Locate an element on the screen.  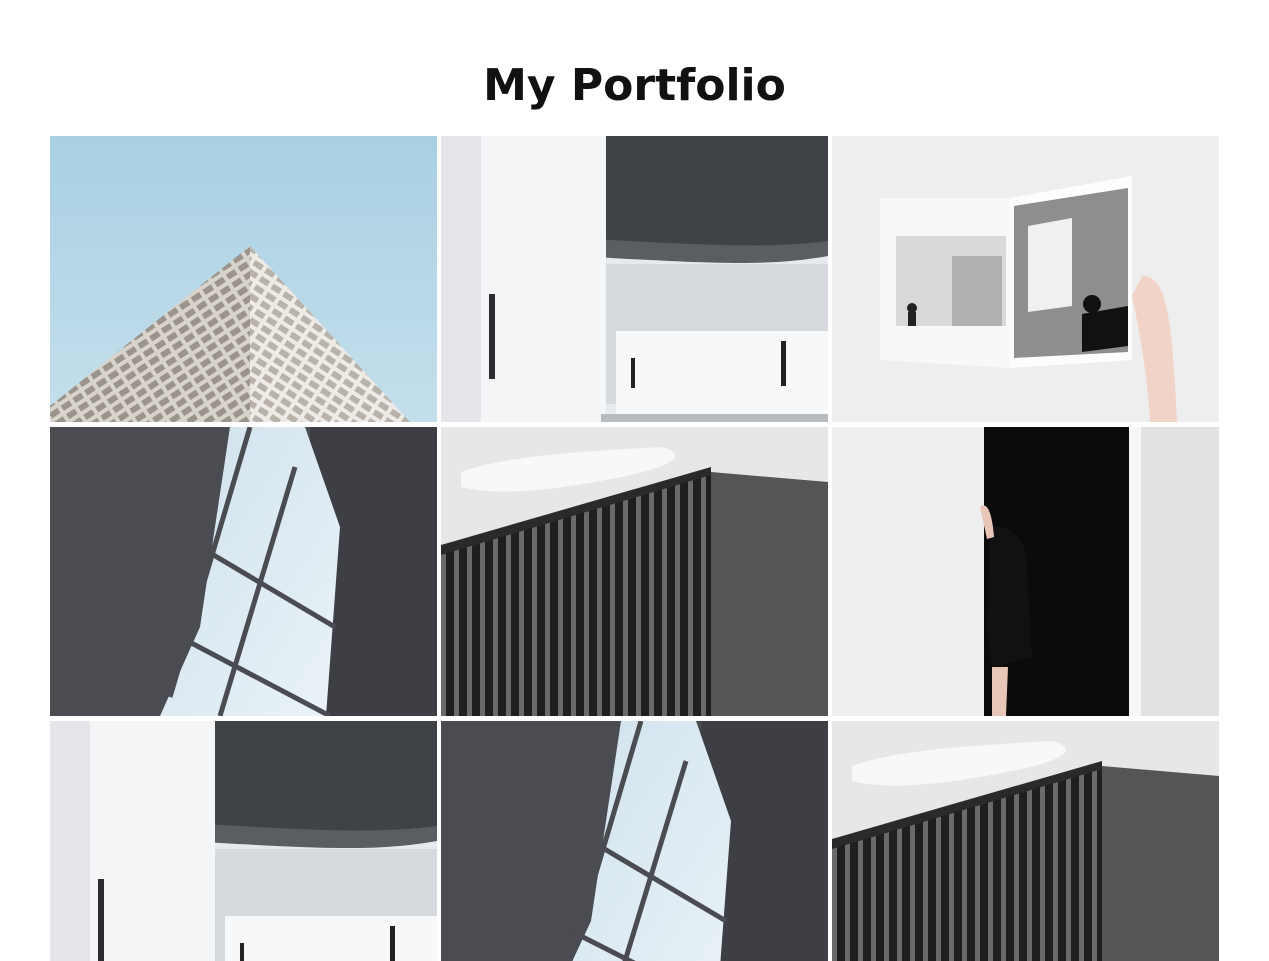
pyramid-facade-photo is located at coordinates (243, 279).